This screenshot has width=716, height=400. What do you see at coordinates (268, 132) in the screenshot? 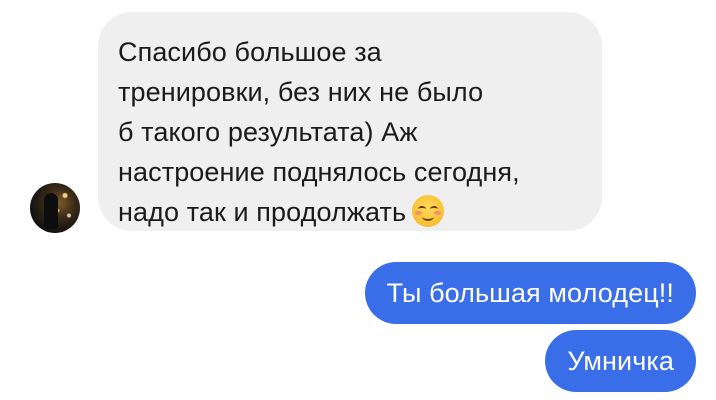
I see `message-line: б такого результата) Аж` at bounding box center [268, 132].